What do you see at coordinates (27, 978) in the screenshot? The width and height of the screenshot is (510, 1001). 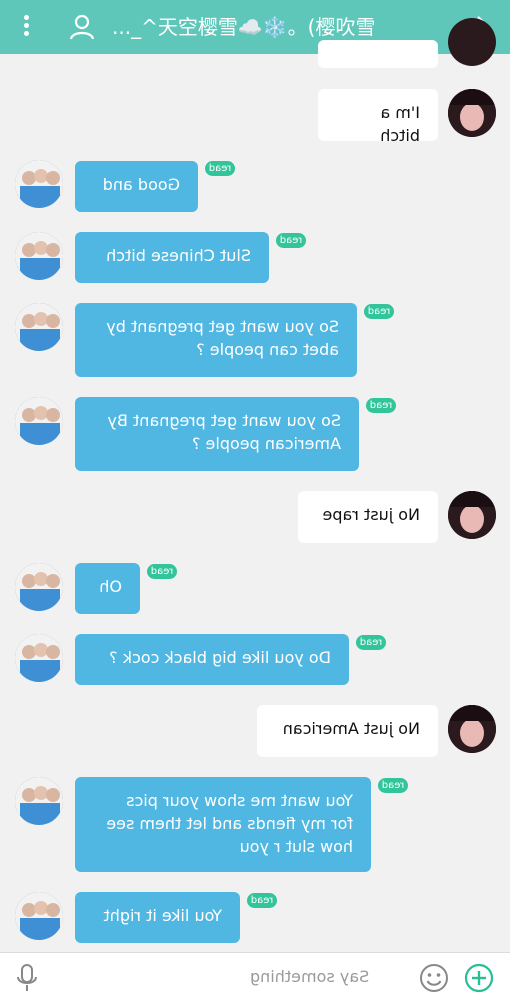 I see `microphone-icon` at bounding box center [27, 978].